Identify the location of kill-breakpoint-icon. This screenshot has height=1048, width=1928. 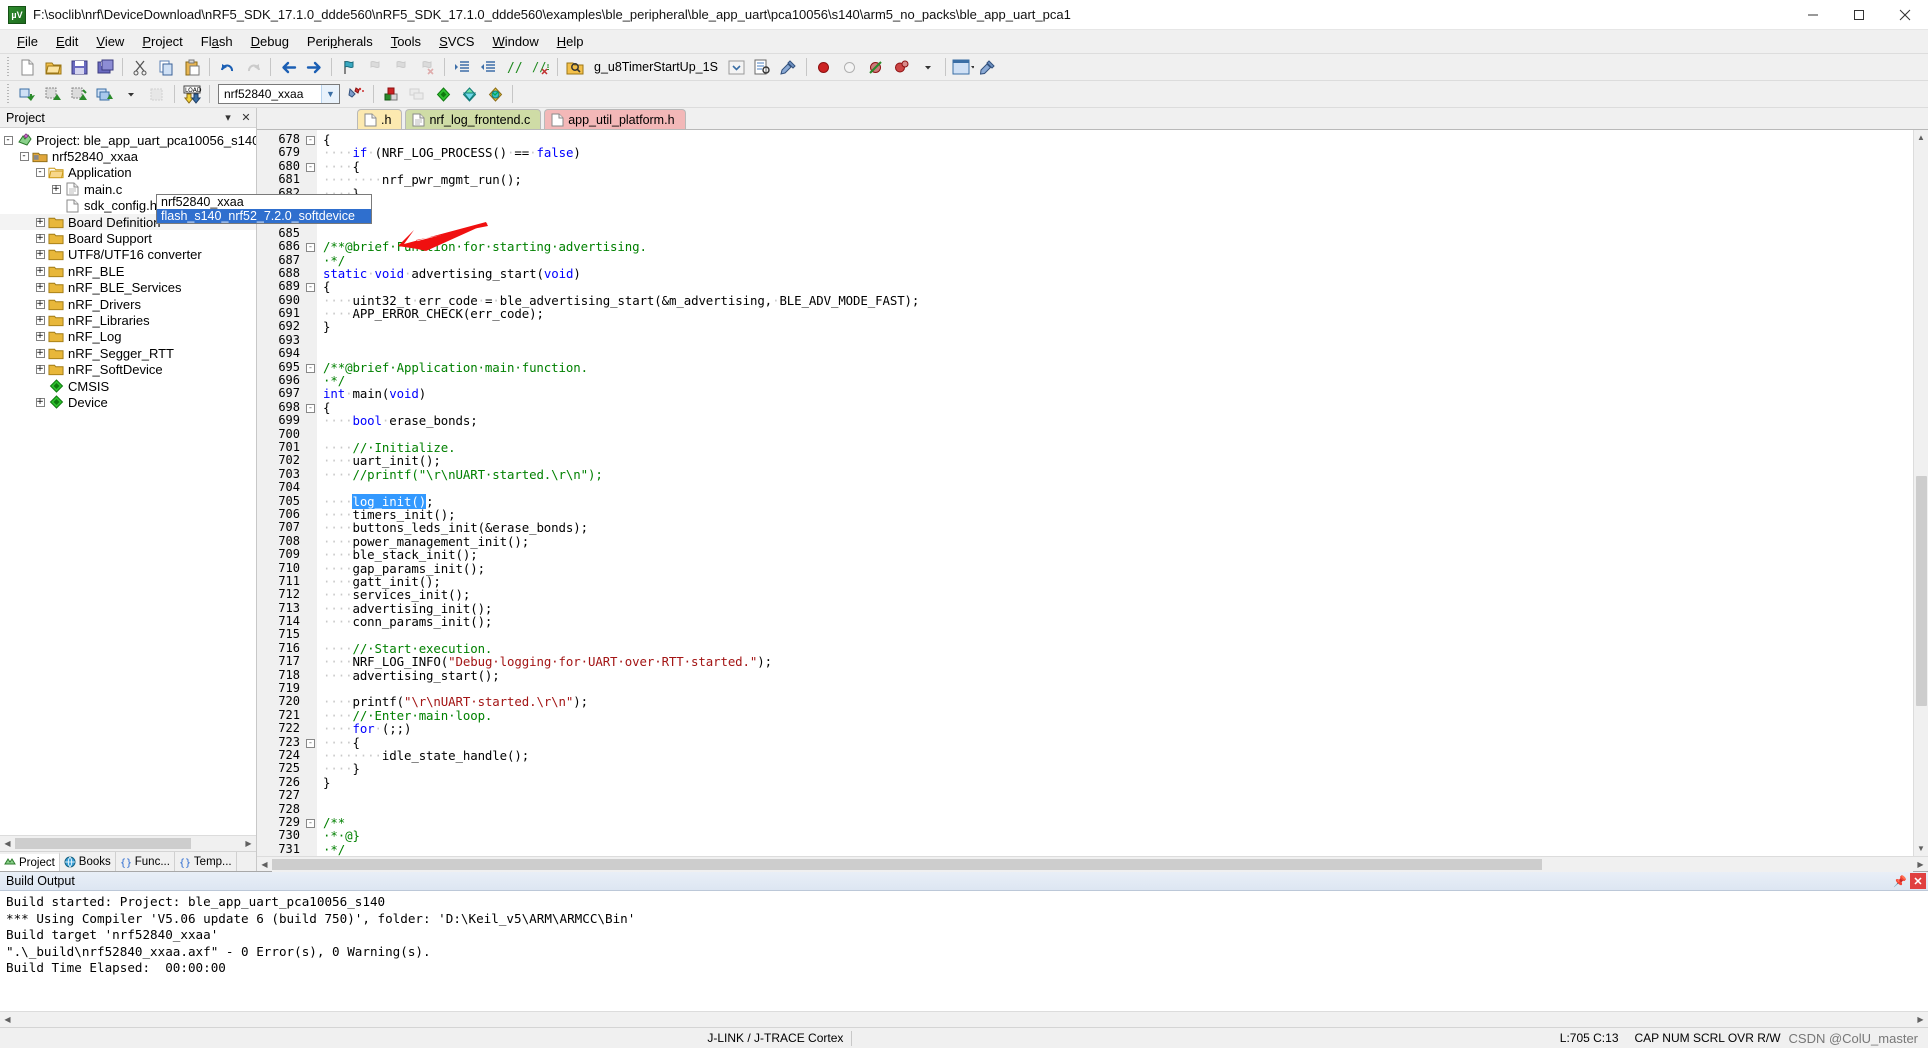
(850, 67).